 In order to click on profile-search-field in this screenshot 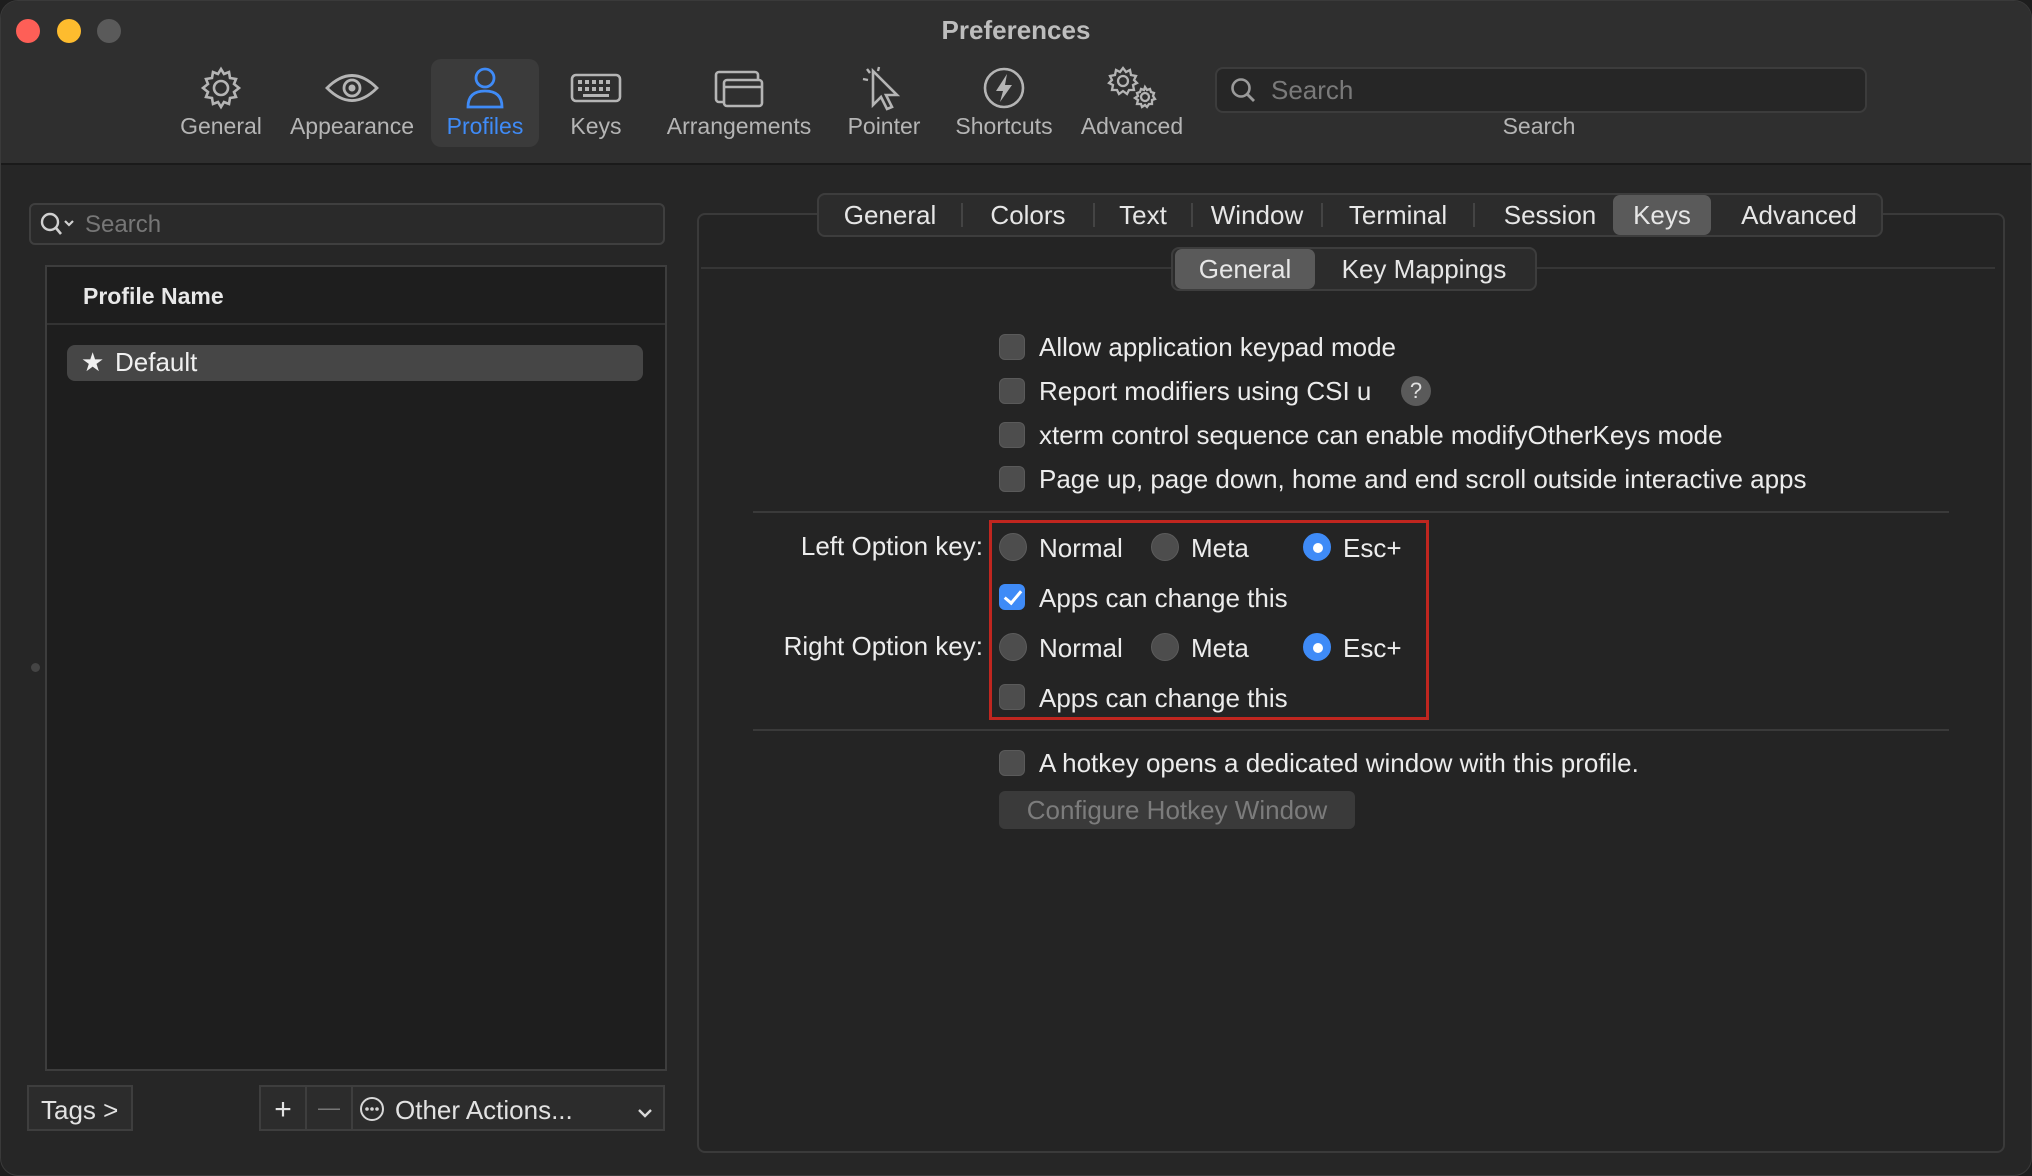, I will do `click(347, 224)`.